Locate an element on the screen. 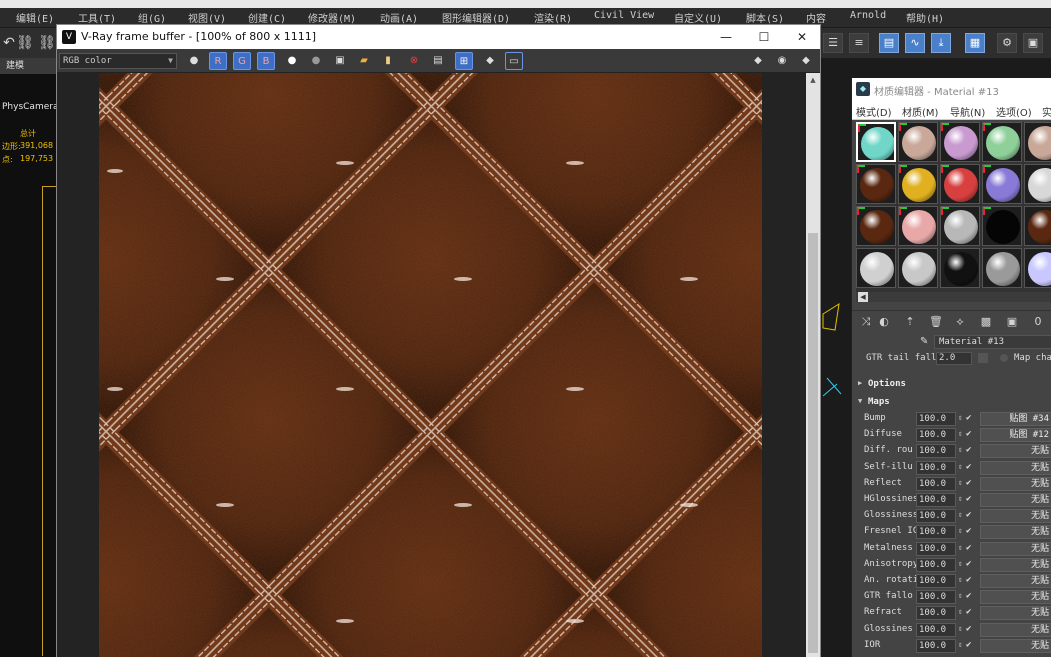 The width and height of the screenshot is (1051, 657). save-image-icon: ▣ is located at coordinates (340, 61).